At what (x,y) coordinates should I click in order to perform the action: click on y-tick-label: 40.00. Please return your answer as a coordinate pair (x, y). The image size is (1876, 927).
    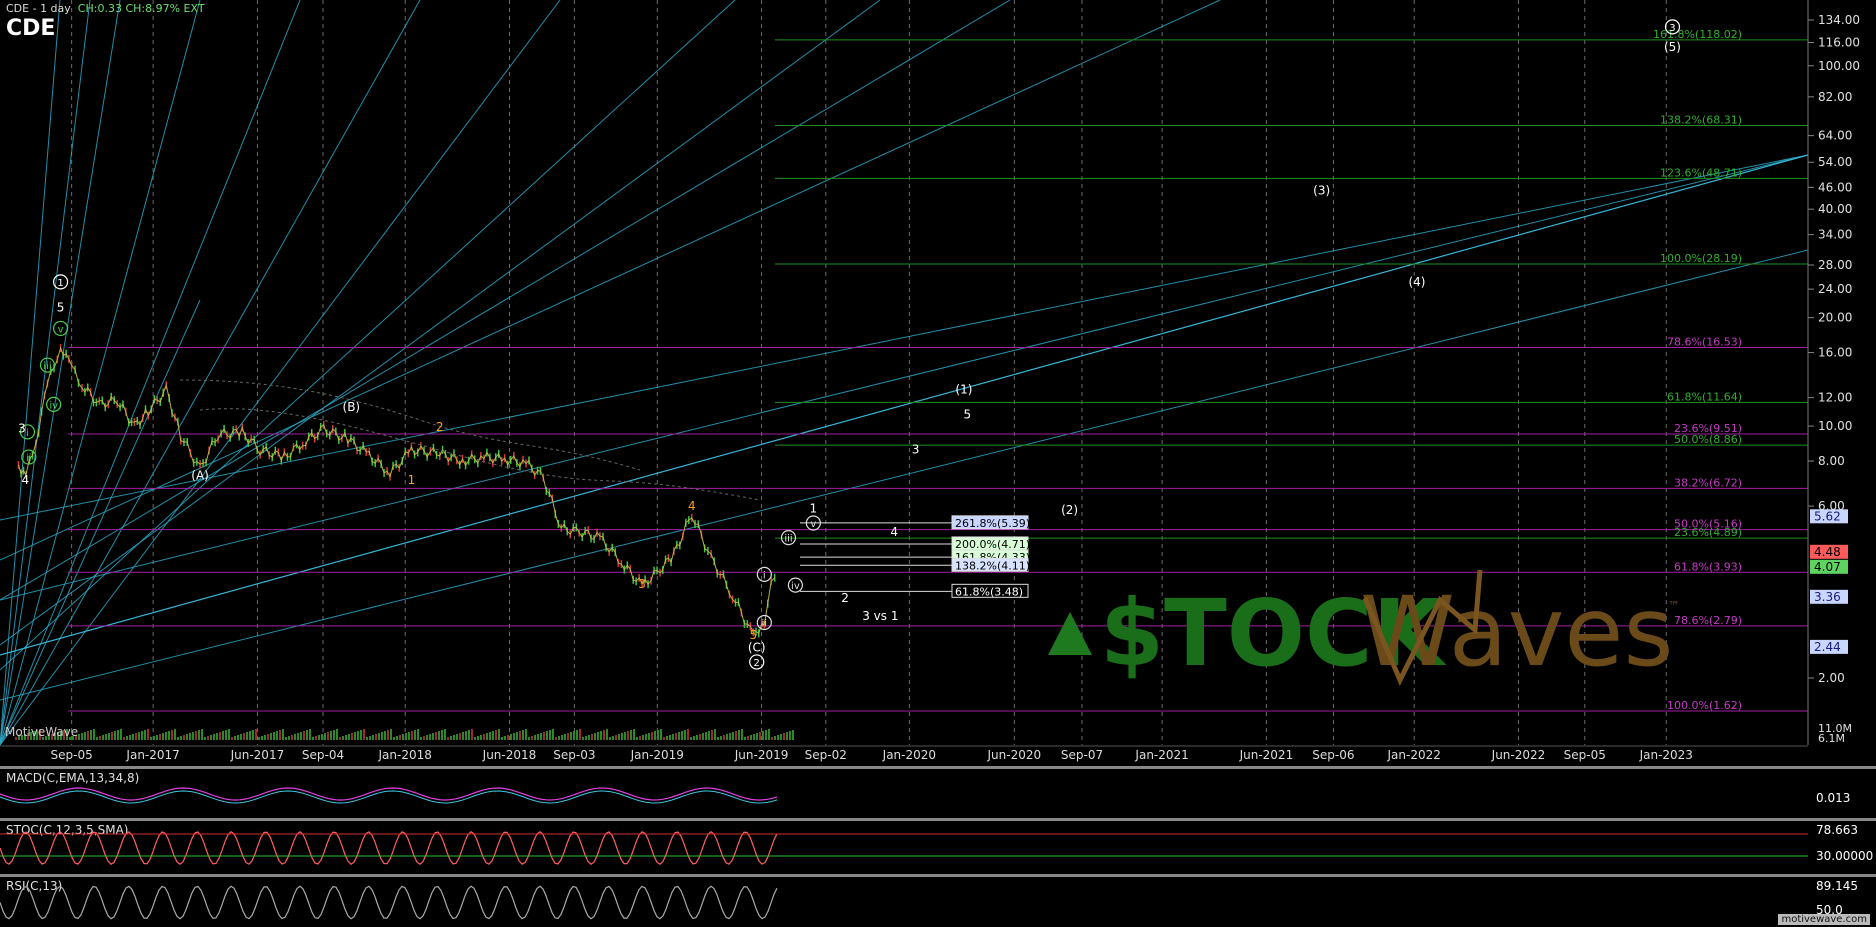
    Looking at the image, I should click on (1835, 209).